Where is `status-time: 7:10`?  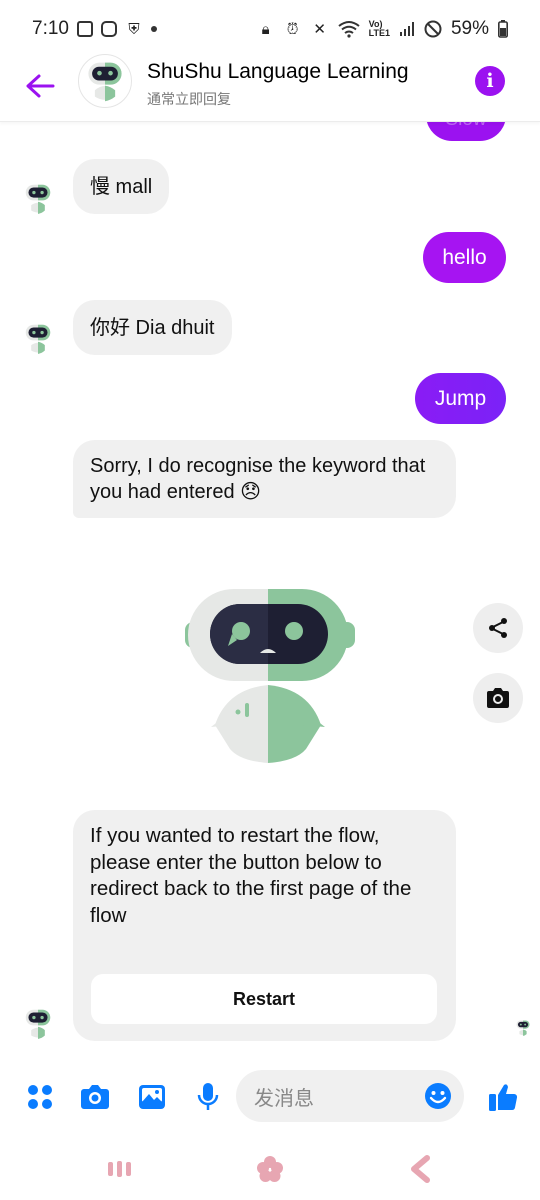 status-time: 7:10 is located at coordinates (50, 28).